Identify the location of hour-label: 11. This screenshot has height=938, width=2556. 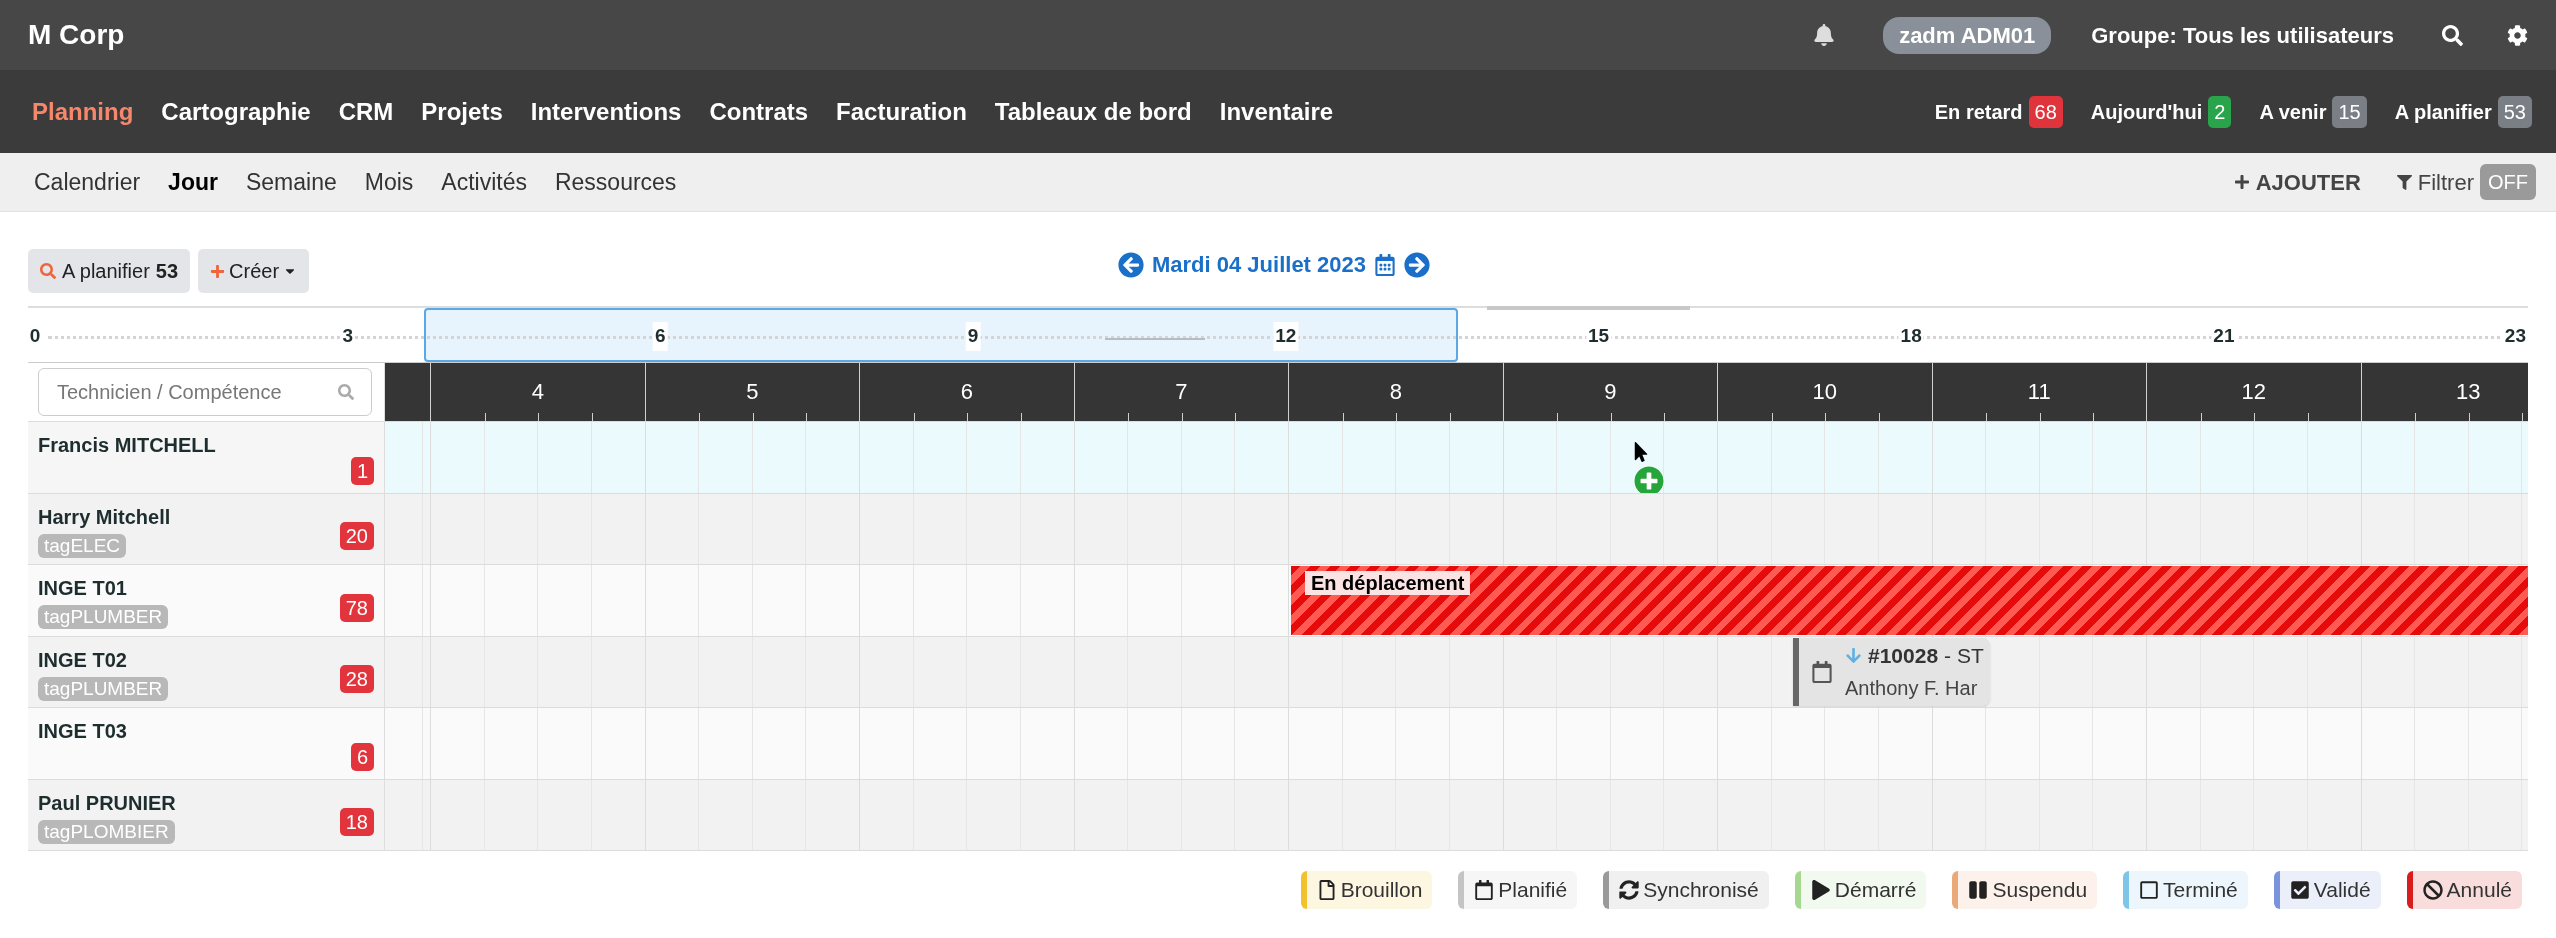
(2039, 392).